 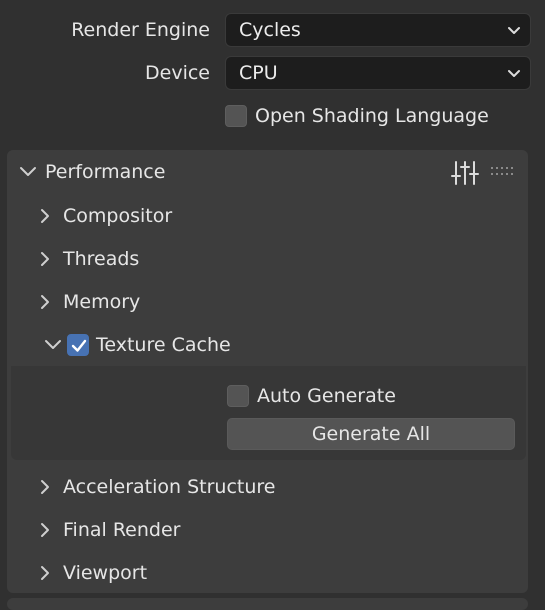 I want to click on render-engine-row: Render Engine Cycles, so click(x=272, y=30).